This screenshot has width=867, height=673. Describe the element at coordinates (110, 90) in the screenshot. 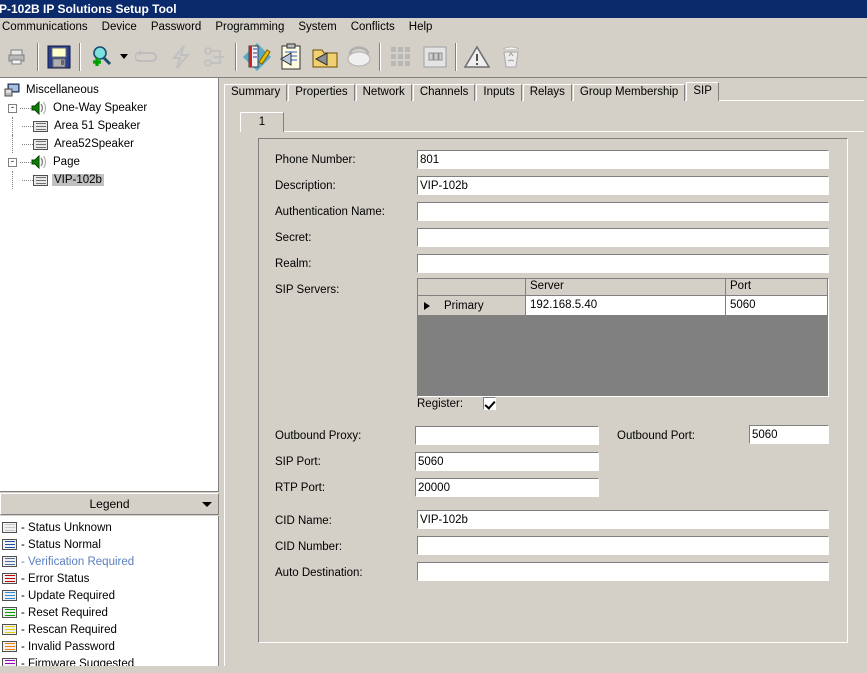

I see `tree-node-root: Miscellaneous` at that location.